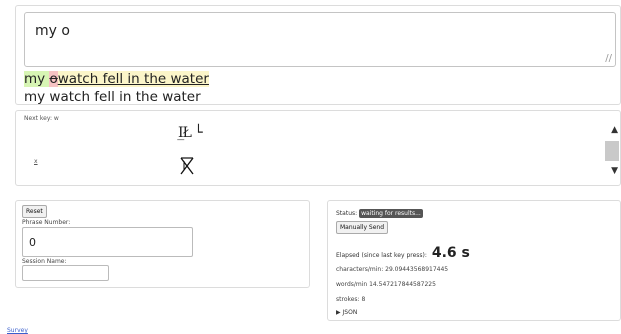 The image size is (621, 334). What do you see at coordinates (381, 255) in the screenshot?
I see `elapsed-label: Elapsed (since last key press):` at bounding box center [381, 255].